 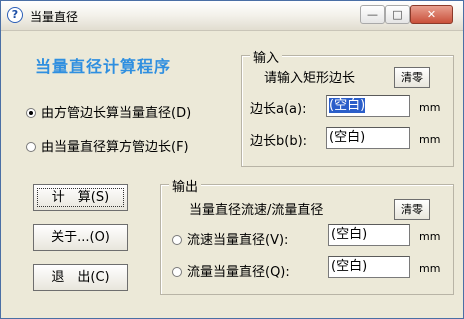 What do you see at coordinates (116, 113) in the screenshot?
I see `mode-label: 由方管边长算当量直径(D)` at bounding box center [116, 113].